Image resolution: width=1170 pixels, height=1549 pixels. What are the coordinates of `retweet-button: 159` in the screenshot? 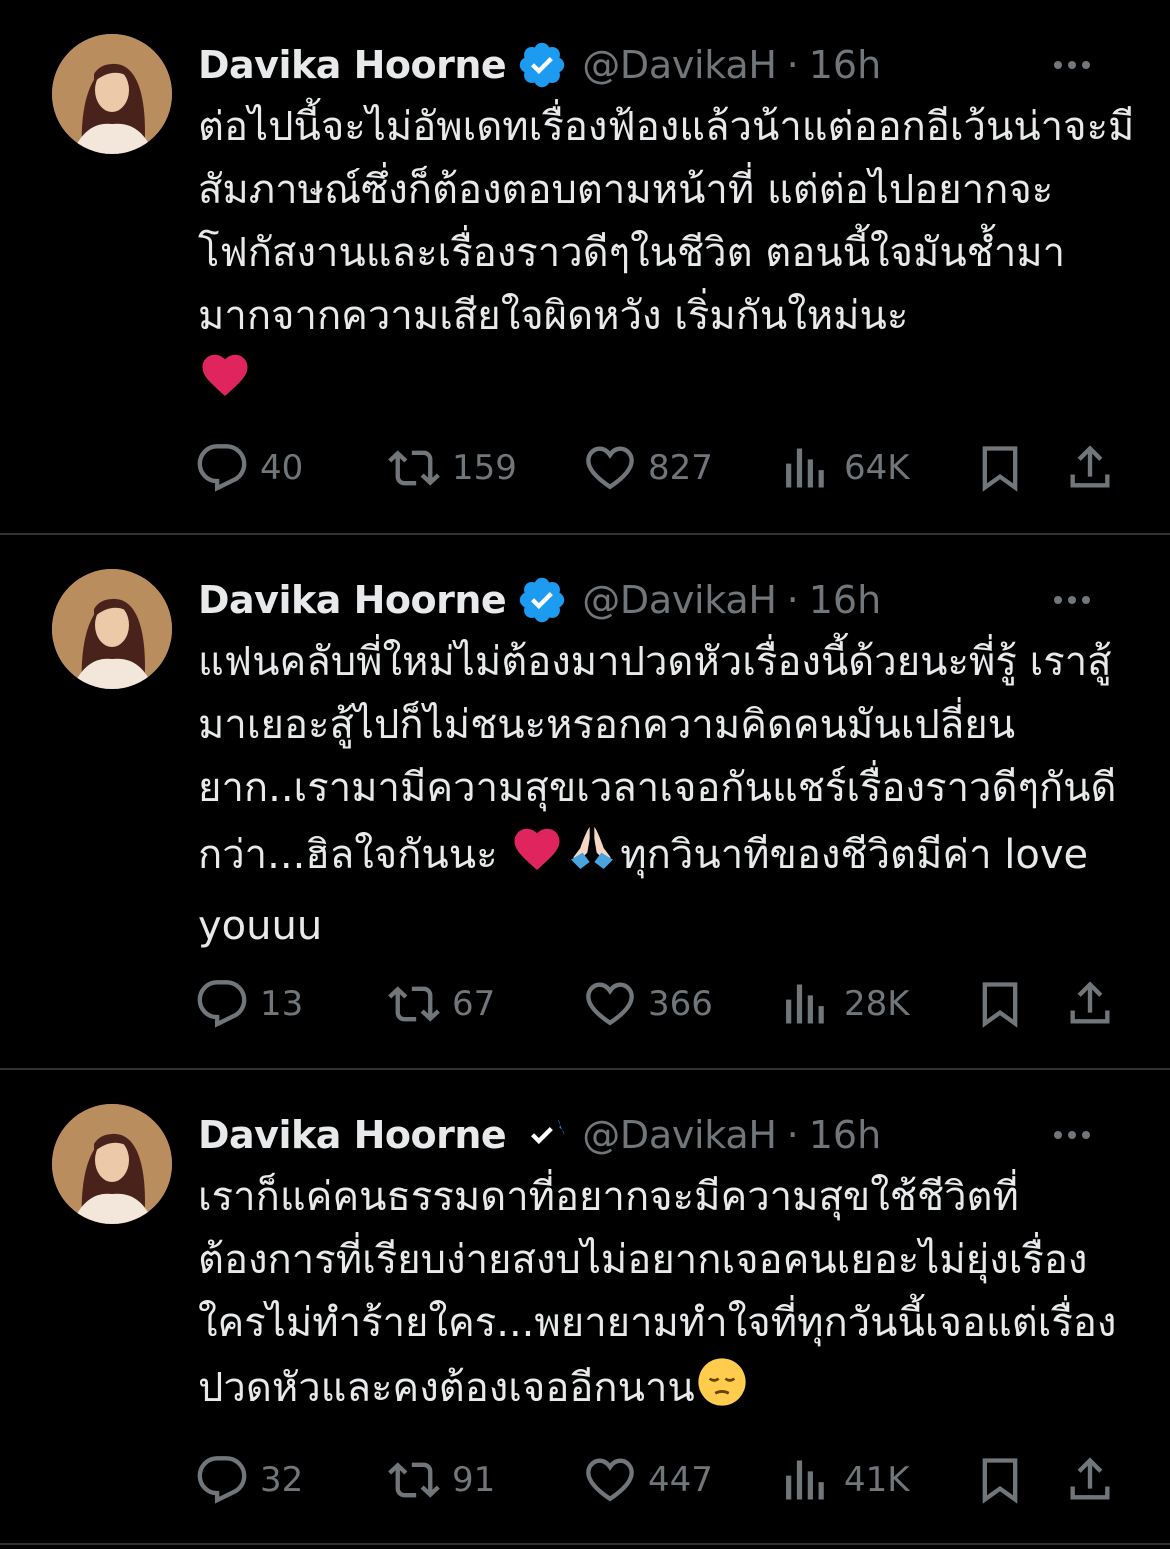 It's located at (452, 468).